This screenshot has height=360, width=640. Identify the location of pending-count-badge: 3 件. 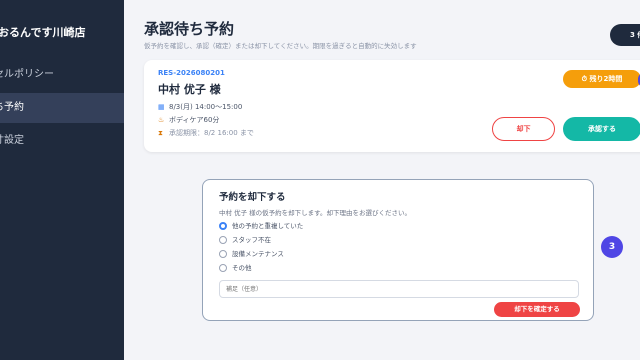
(625, 35).